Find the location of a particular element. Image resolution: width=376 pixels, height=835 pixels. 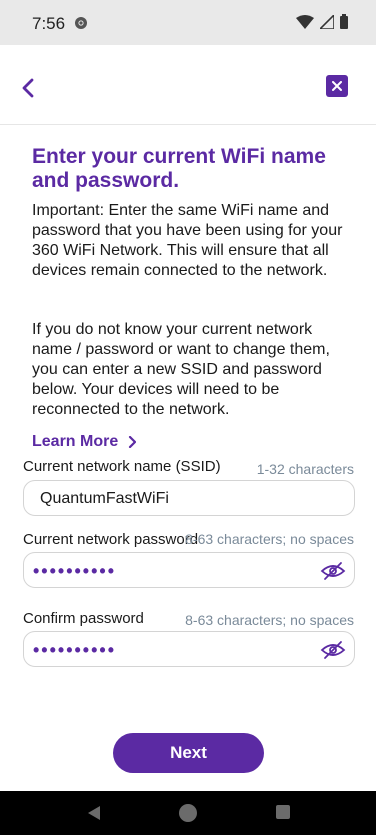

confirm-password-input: •••••••••• is located at coordinates (189, 649).